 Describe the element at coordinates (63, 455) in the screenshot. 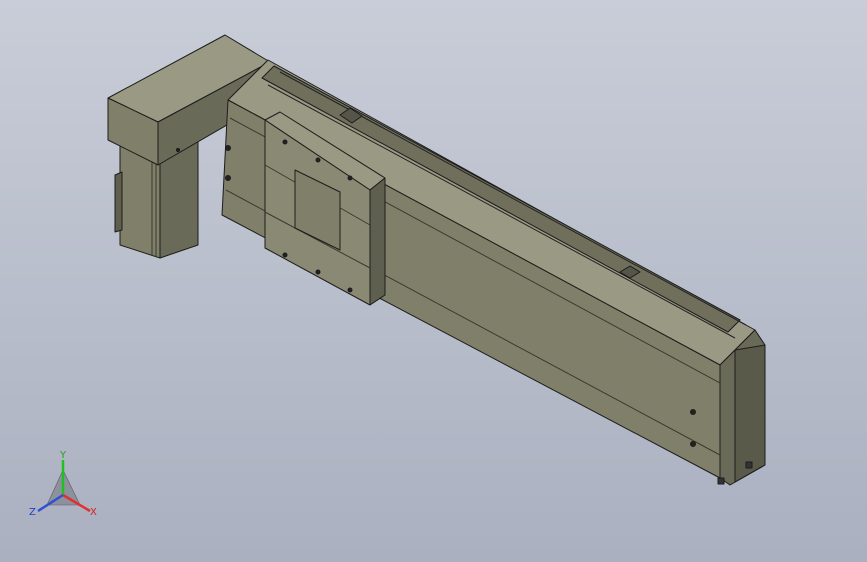

I see `y-axis-label: Y` at that location.